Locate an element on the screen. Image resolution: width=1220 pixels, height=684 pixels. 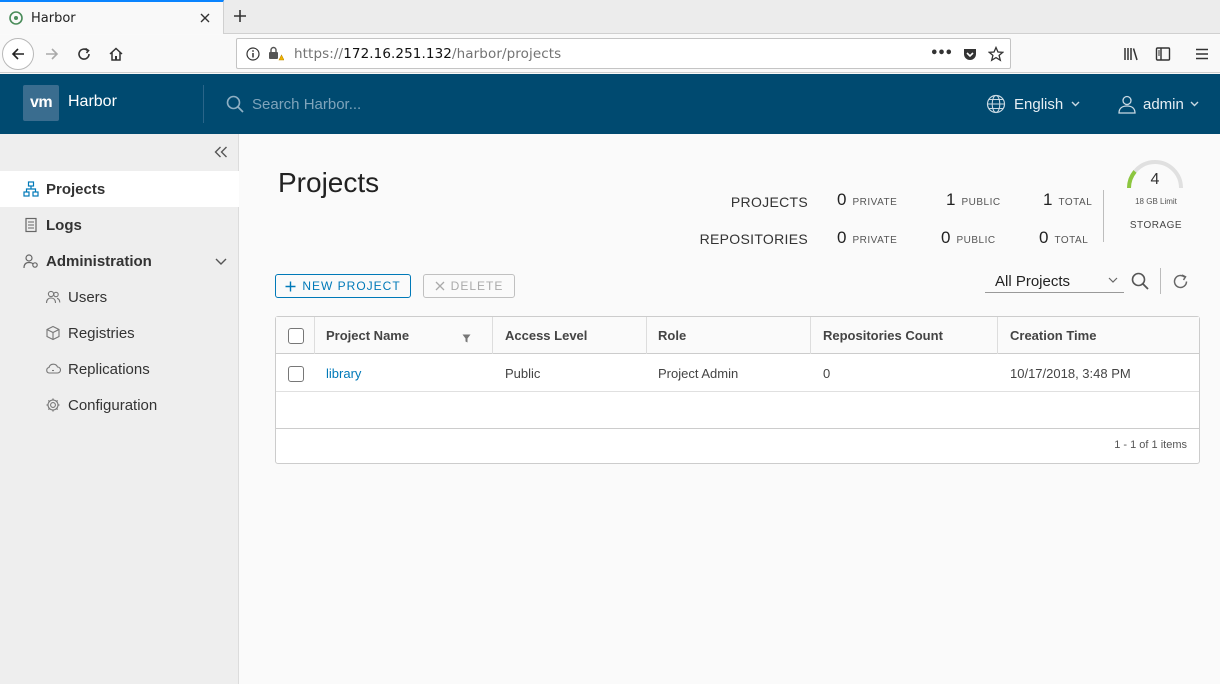
repositories-private-stat: 0 PRIVATE is located at coordinates (867, 237).